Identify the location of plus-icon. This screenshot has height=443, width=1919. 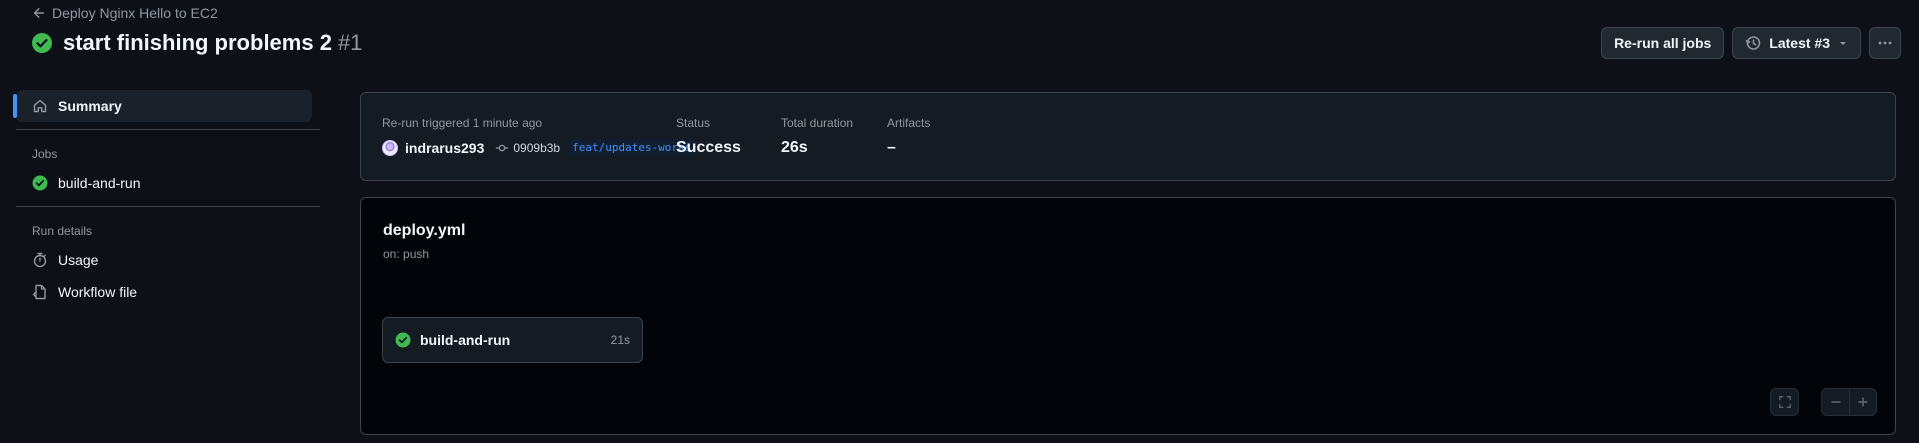
(1863, 402).